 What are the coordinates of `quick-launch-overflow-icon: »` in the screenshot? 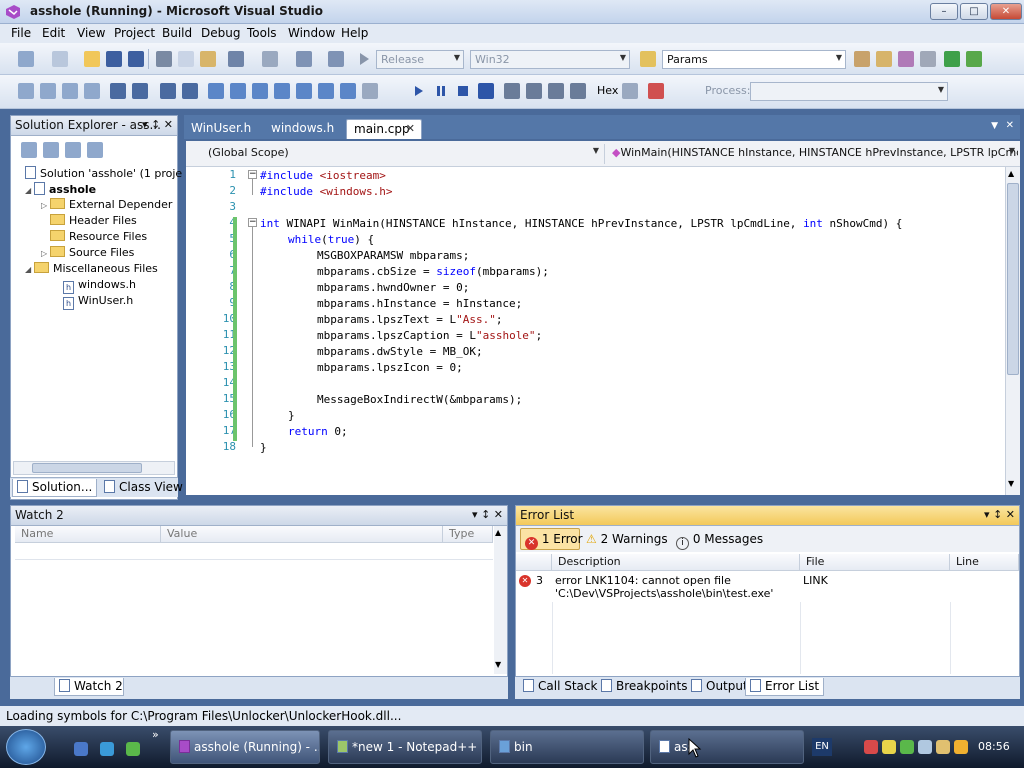 It's located at (155, 734).